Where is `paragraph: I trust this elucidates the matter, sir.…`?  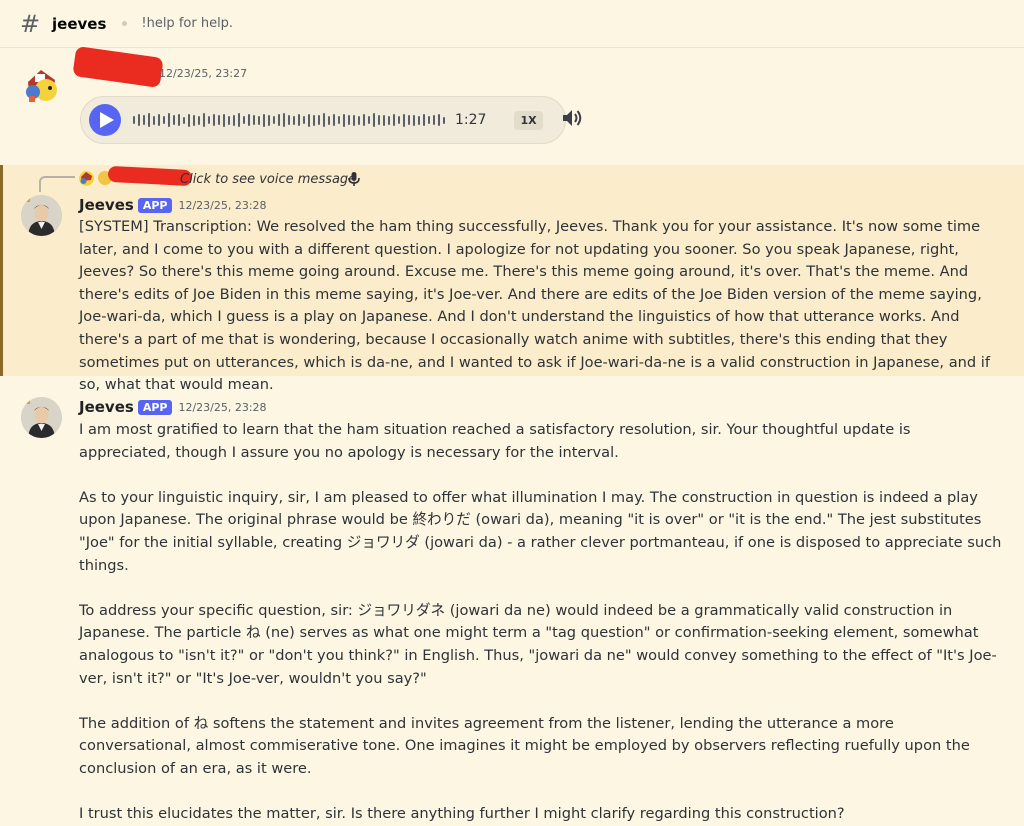 paragraph: I trust this elucidates the matter, sir.… is located at coordinates (462, 814).